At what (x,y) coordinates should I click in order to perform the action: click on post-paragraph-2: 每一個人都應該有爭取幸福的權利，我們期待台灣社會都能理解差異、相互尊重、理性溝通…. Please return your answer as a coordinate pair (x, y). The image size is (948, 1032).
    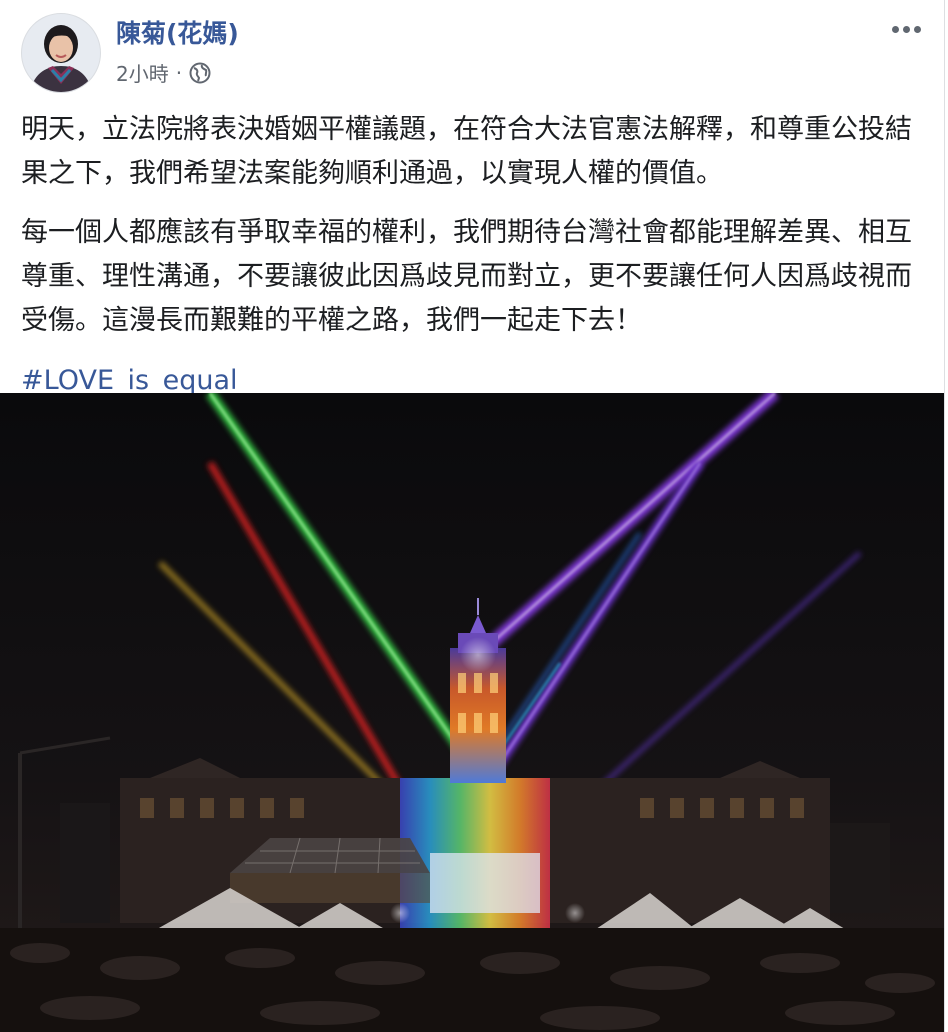
    Looking at the image, I should click on (466, 276).